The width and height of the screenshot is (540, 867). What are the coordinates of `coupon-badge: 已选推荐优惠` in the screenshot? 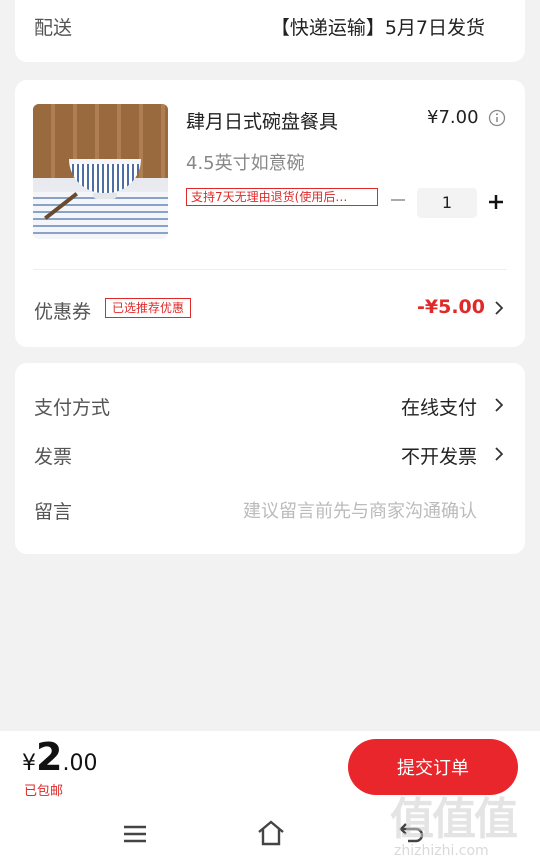 It's located at (148, 308).